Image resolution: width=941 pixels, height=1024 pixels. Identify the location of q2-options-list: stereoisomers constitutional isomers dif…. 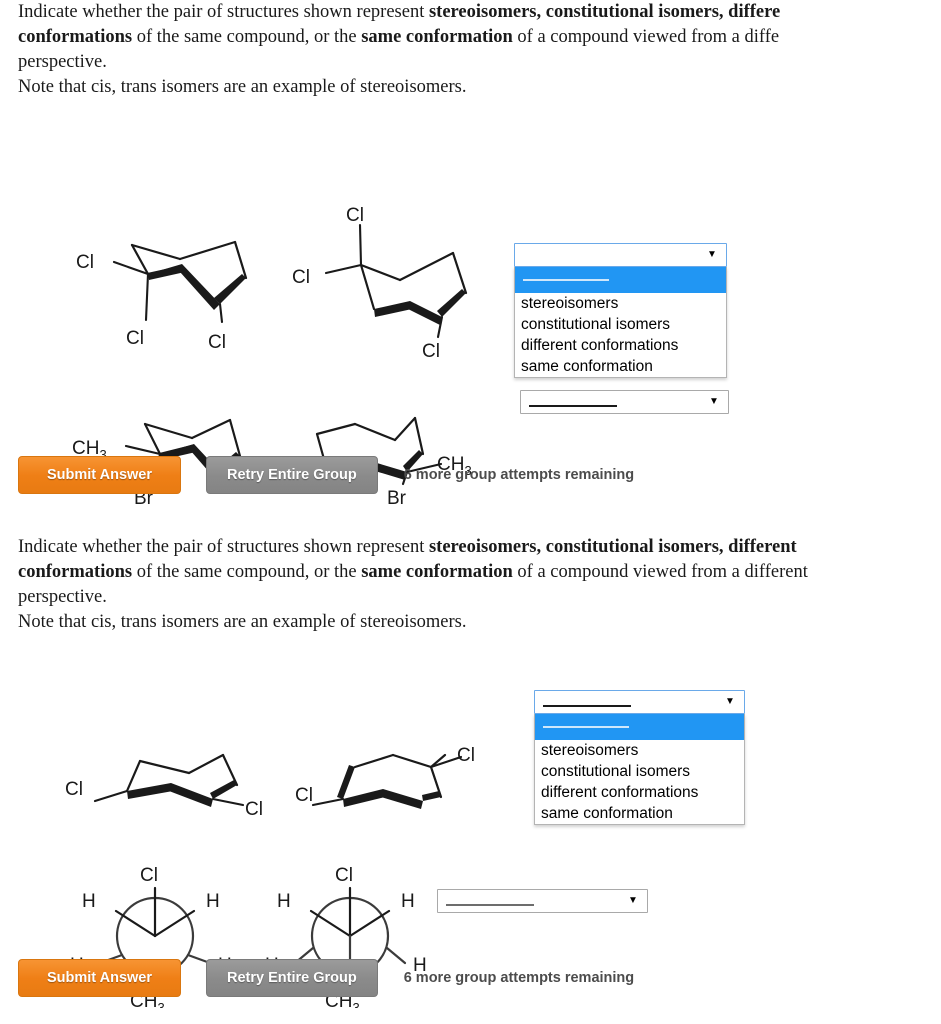
(639, 769).